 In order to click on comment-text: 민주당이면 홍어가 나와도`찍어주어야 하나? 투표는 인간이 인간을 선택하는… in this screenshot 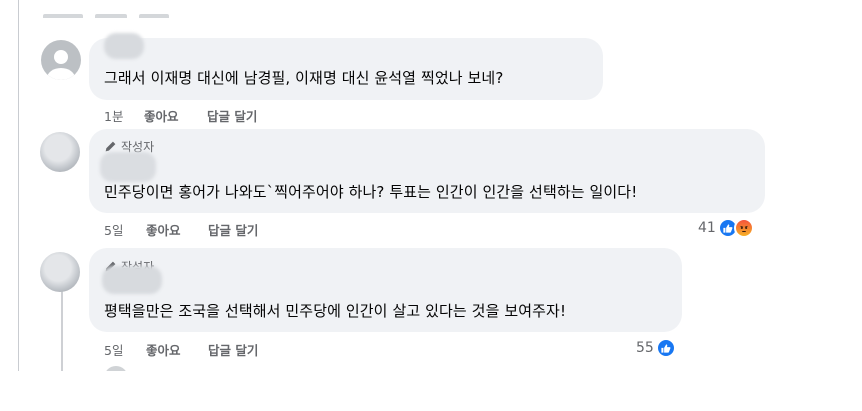, I will do `click(371, 192)`.